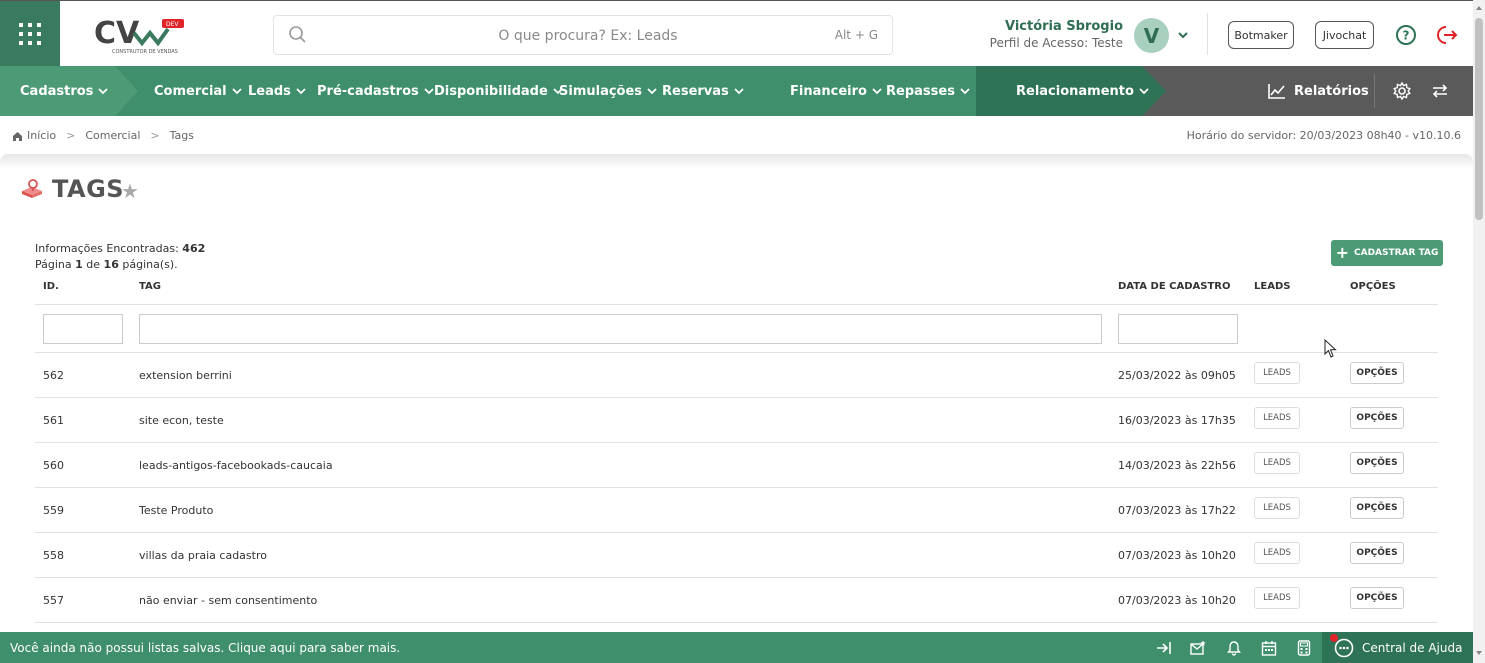 The image size is (1485, 663). I want to click on logout-icon, so click(1448, 35).